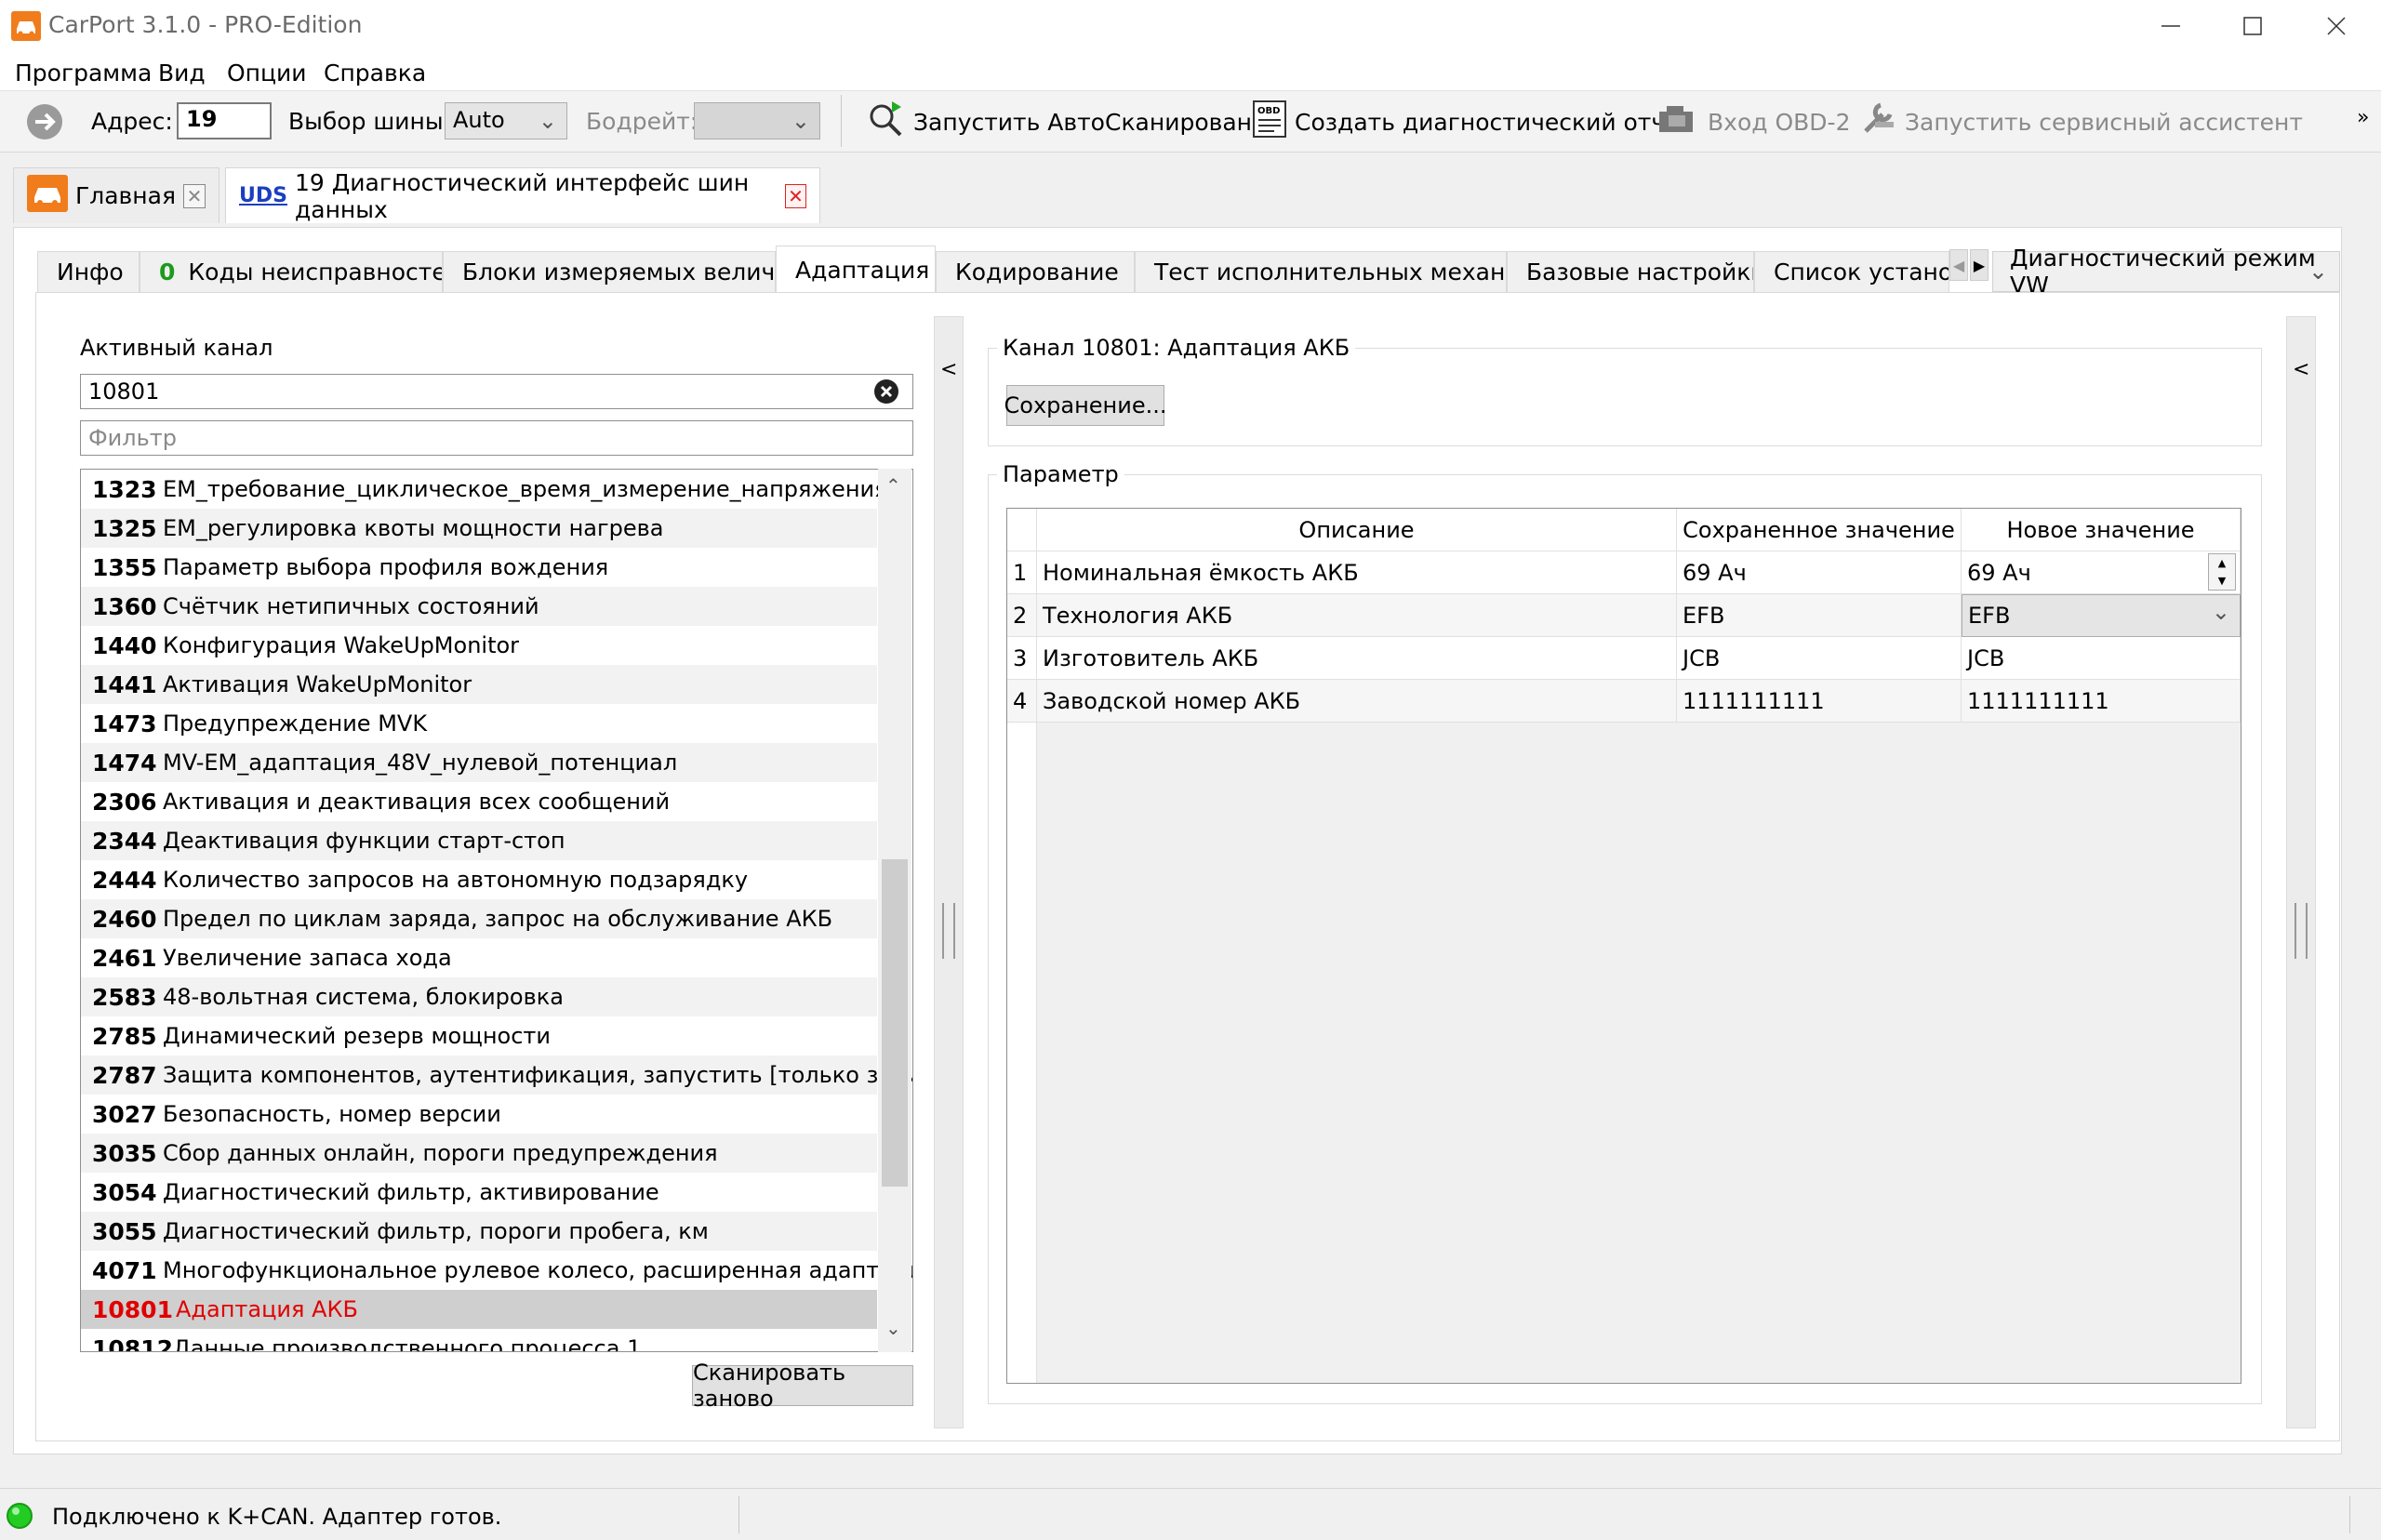 Image resolution: width=2381 pixels, height=1540 pixels. Describe the element at coordinates (317, 684) in the screenshot. I see `channel-name: Активация WakeUpMonitor` at that location.